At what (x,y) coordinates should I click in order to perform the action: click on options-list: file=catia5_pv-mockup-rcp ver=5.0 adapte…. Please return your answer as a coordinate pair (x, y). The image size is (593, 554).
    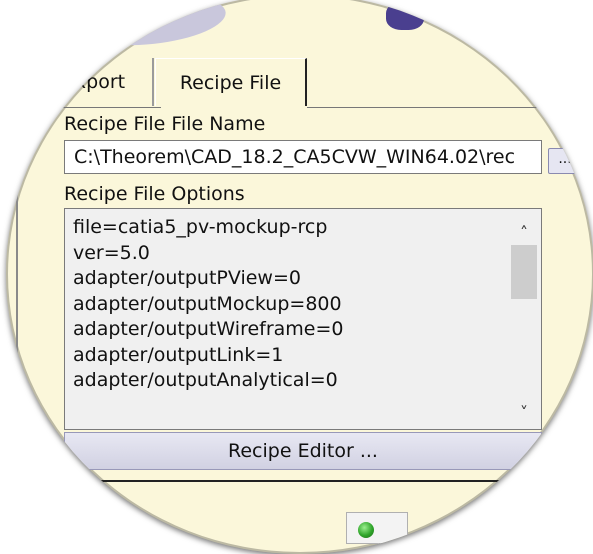
    Looking at the image, I should click on (208, 304).